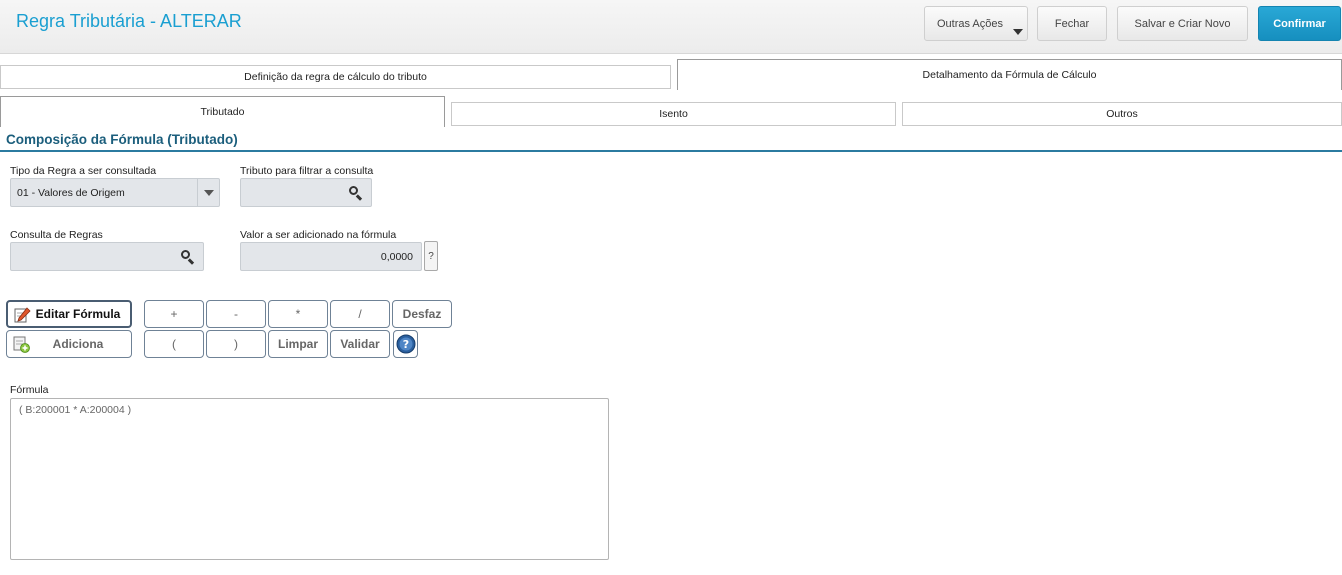 This screenshot has width=1342, height=575. I want to click on tab-rule-definition: Definição da regra de cálculo do tributo, so click(335, 77).